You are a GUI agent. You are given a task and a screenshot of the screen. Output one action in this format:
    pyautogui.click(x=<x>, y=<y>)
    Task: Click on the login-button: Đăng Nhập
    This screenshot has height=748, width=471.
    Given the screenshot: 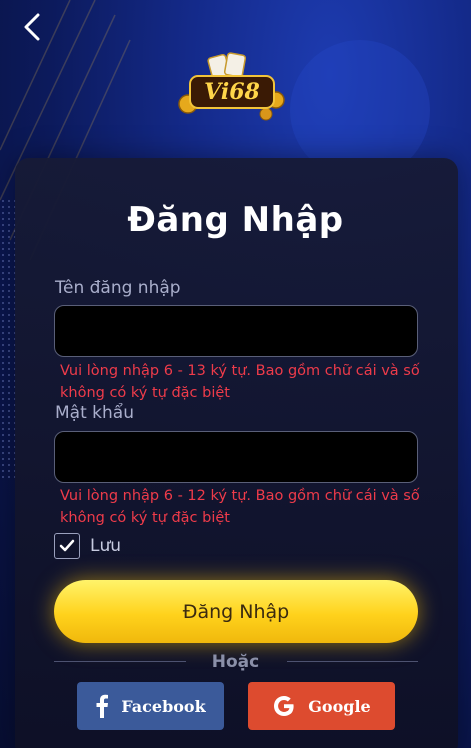 What is the action you would take?
    pyautogui.click(x=236, y=611)
    